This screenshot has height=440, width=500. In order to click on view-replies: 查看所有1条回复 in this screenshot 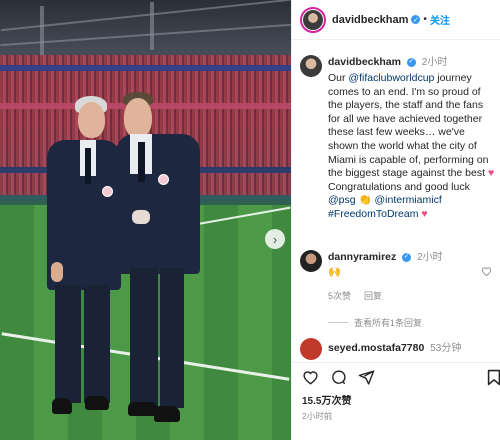, I will do `click(375, 322)`.